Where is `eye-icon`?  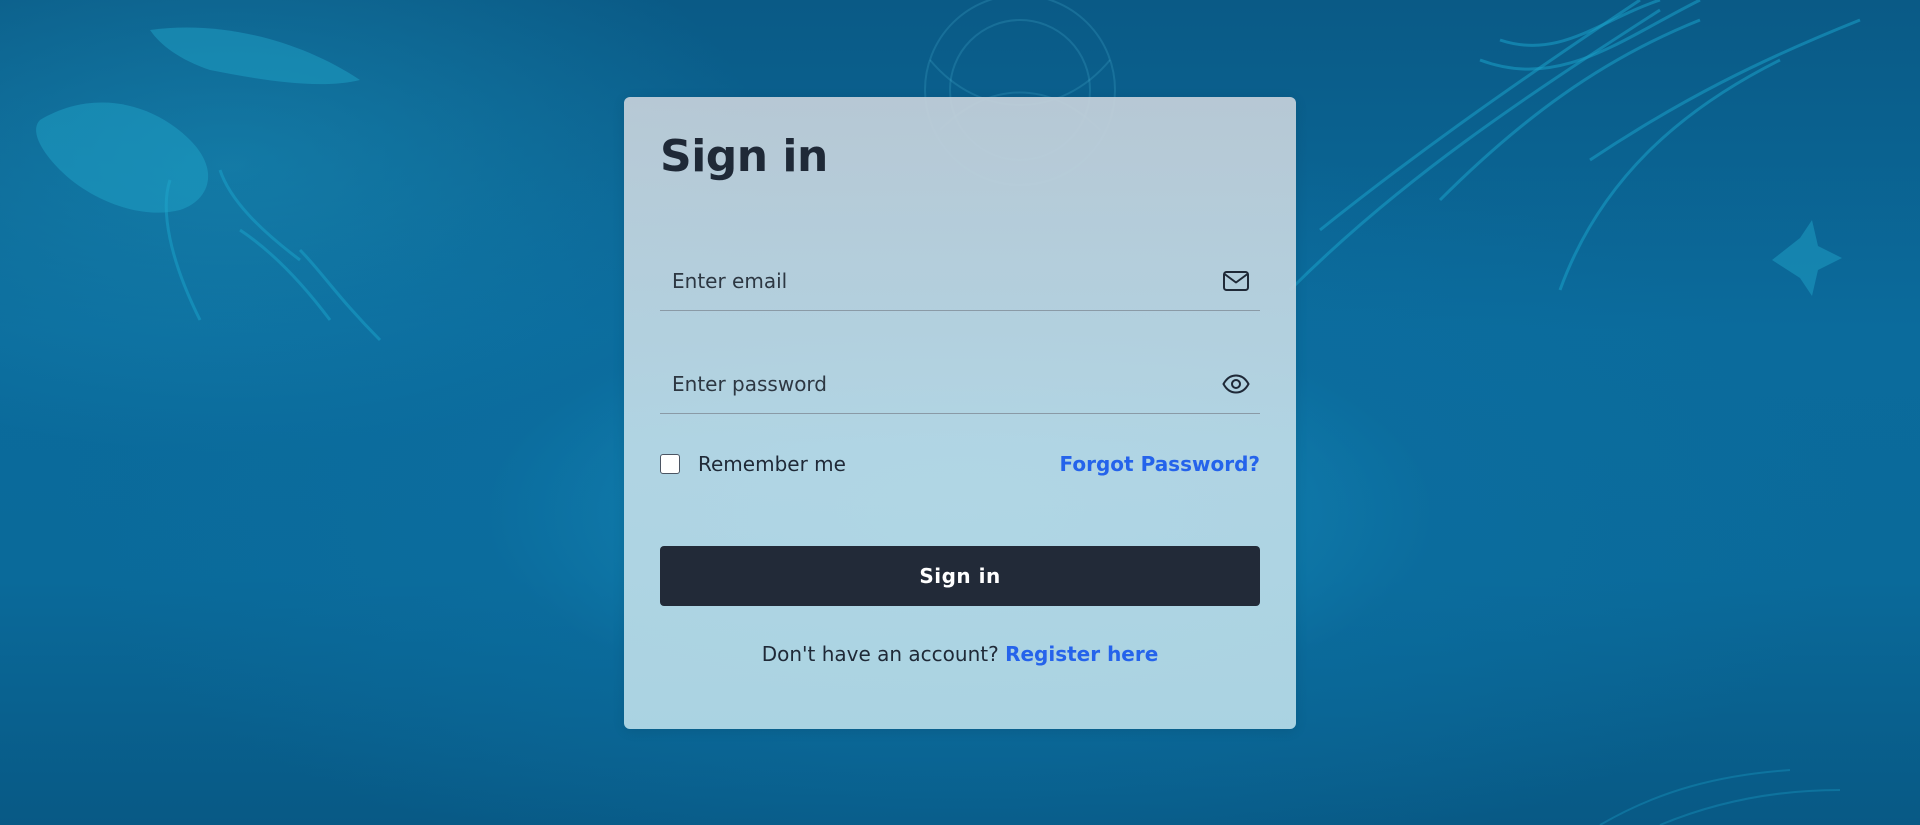 eye-icon is located at coordinates (1236, 384).